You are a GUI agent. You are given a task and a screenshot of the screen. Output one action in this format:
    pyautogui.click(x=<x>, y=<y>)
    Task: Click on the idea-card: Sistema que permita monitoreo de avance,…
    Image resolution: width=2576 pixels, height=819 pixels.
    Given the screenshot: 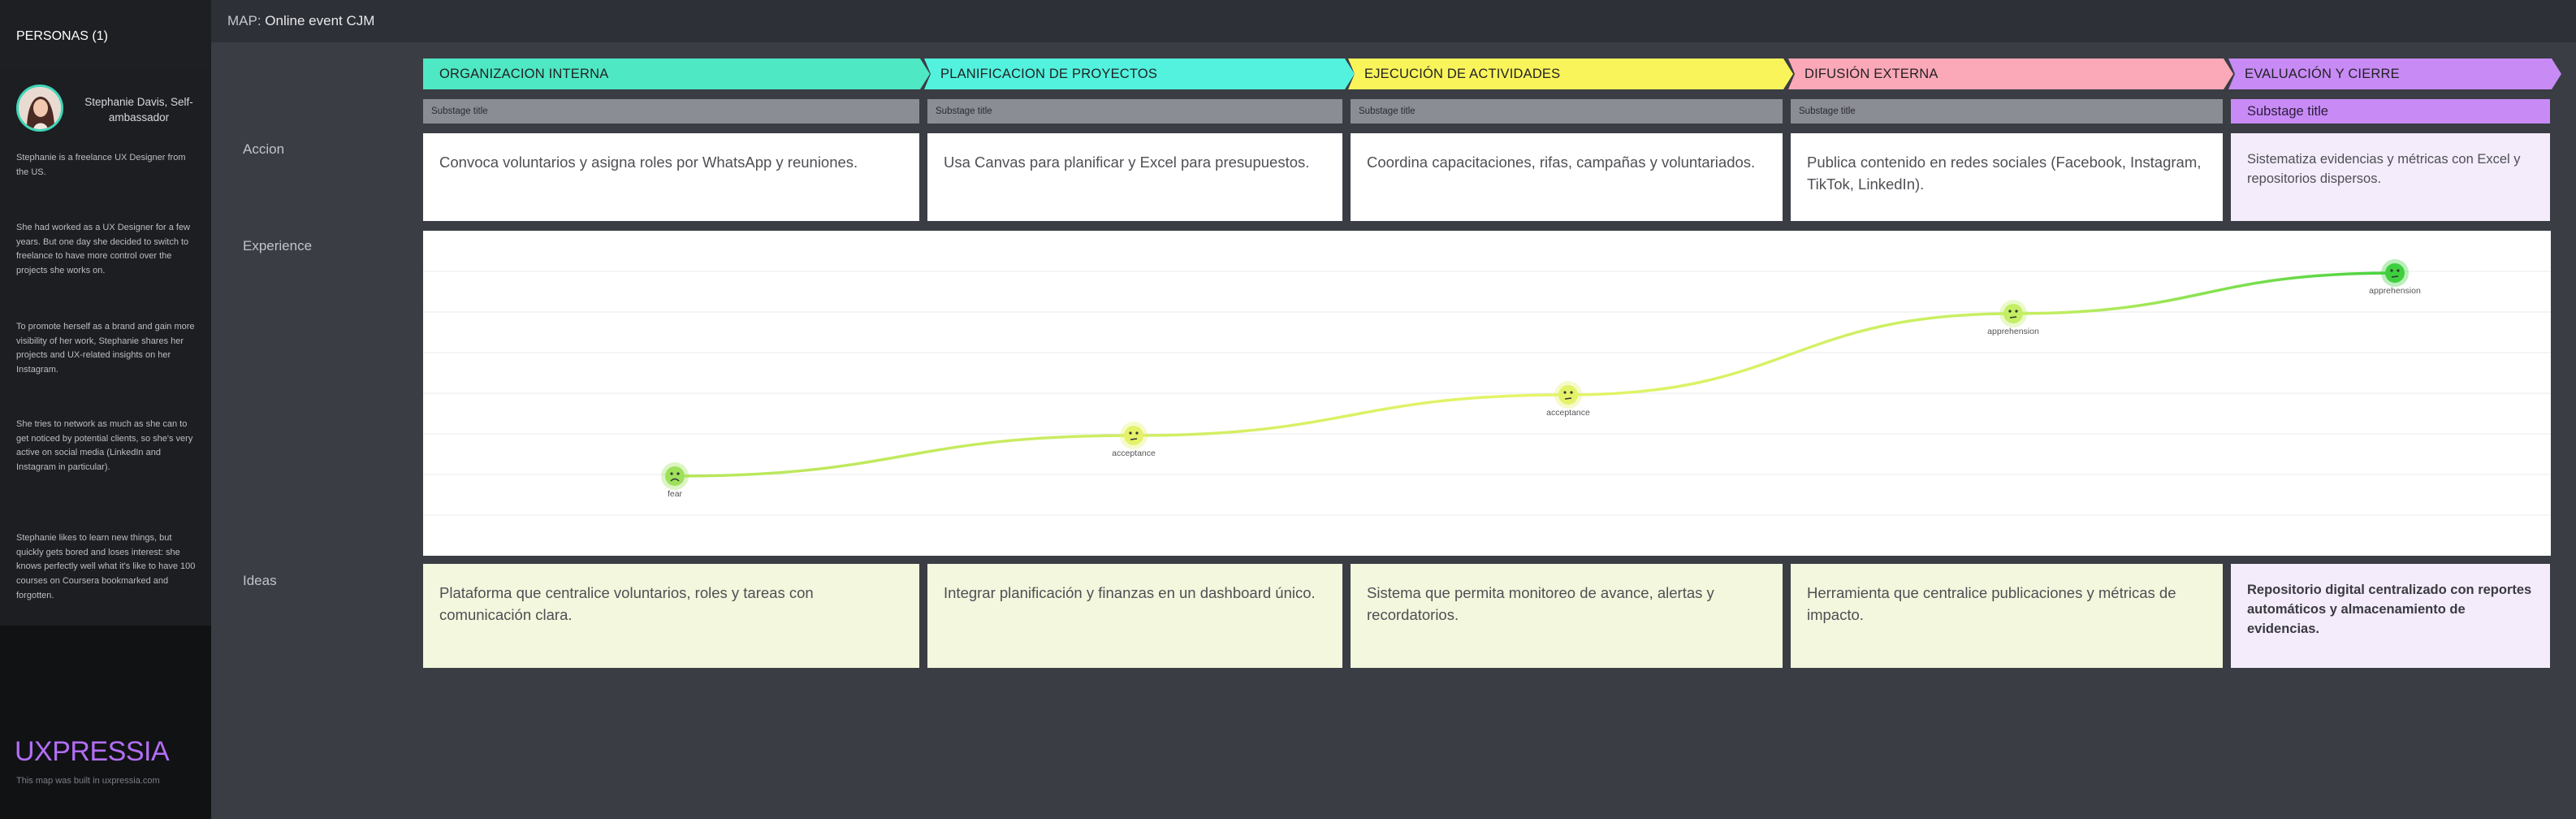 What is the action you would take?
    pyautogui.click(x=1567, y=616)
    